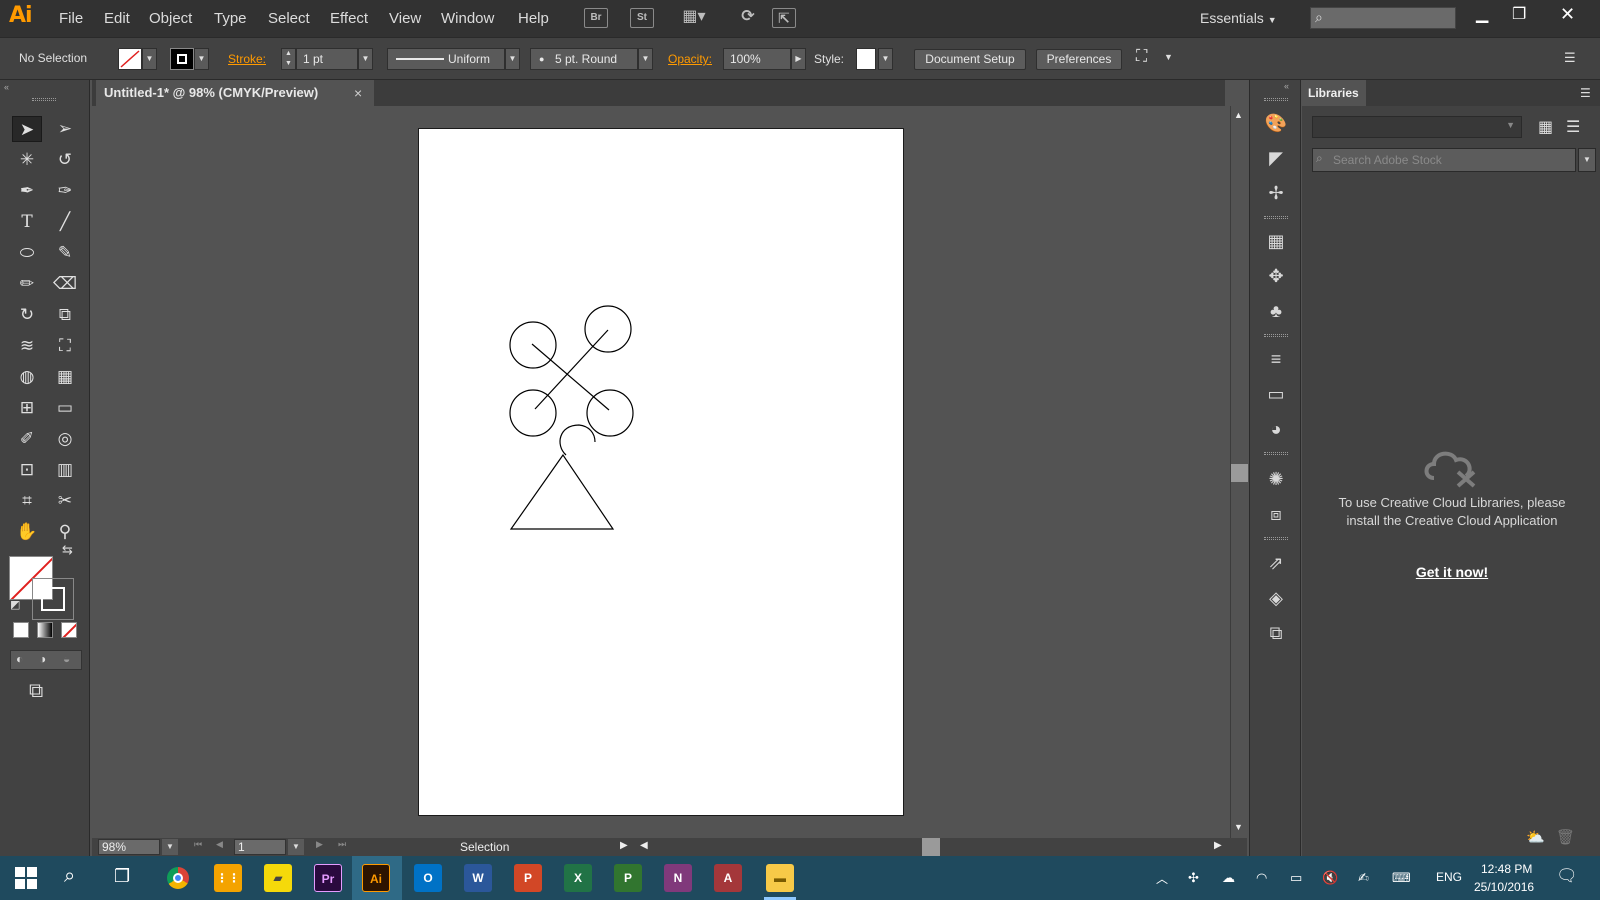 The height and width of the screenshot is (900, 1600). Describe the element at coordinates (27, 160) in the screenshot. I see `magic-wand-tool-icon: ✳` at that location.